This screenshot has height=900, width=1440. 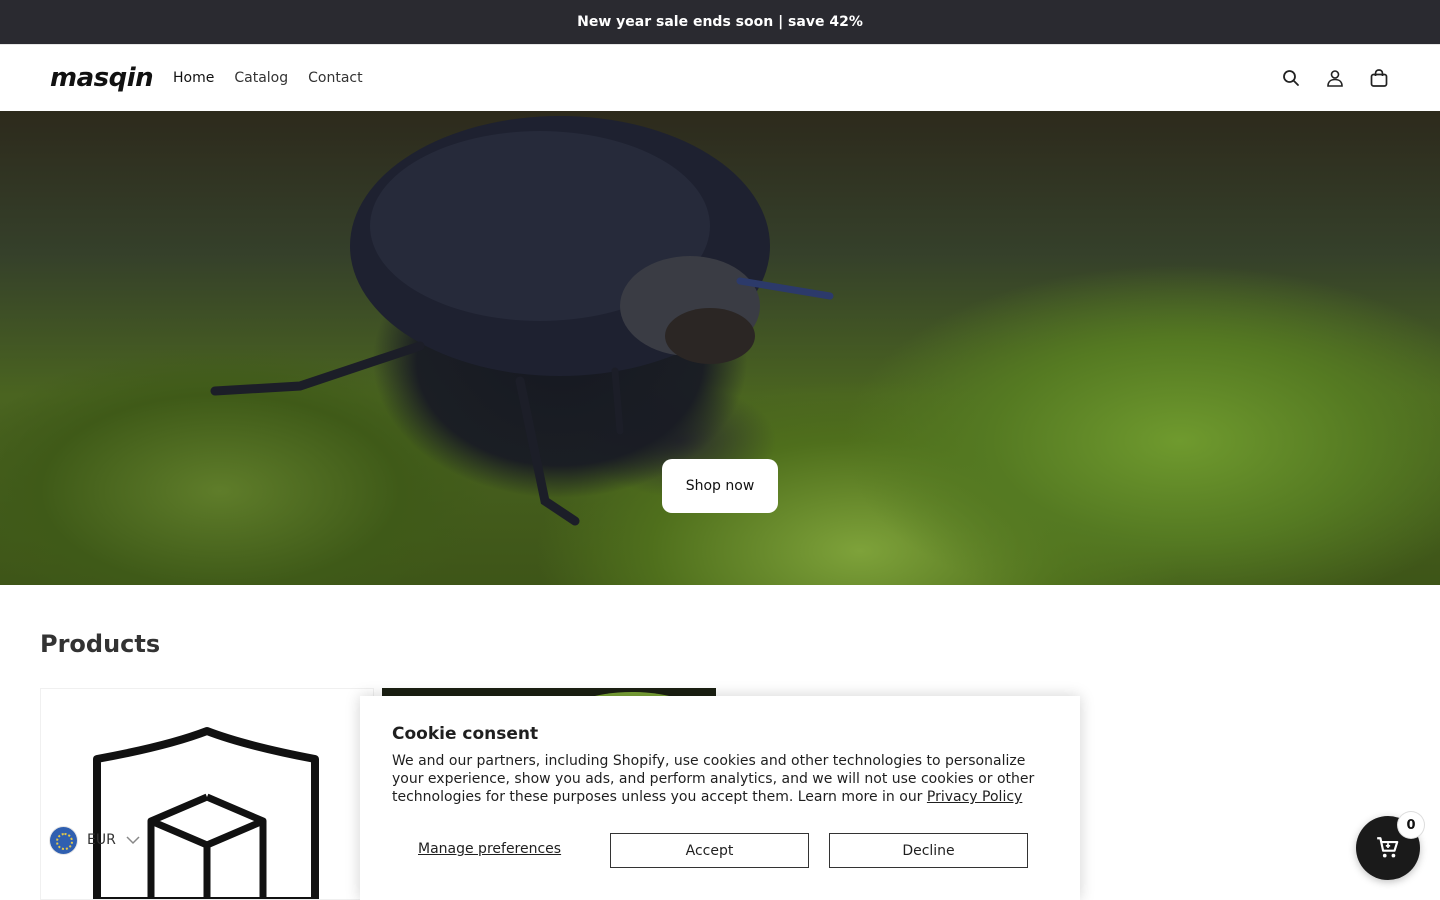 What do you see at coordinates (465, 734) in the screenshot?
I see `cookie-title: Cookie consent` at bounding box center [465, 734].